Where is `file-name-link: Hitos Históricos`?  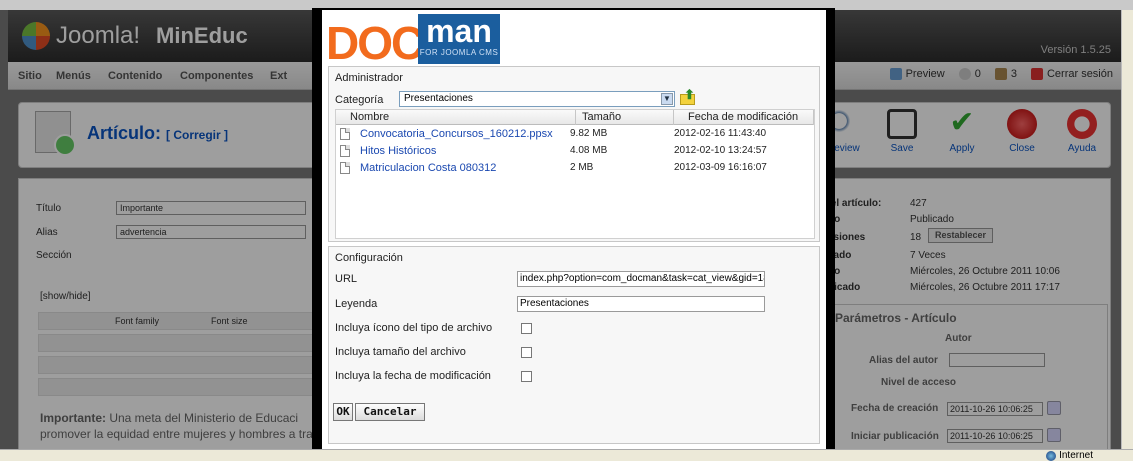 file-name-link: Hitos Históricos is located at coordinates (398, 151).